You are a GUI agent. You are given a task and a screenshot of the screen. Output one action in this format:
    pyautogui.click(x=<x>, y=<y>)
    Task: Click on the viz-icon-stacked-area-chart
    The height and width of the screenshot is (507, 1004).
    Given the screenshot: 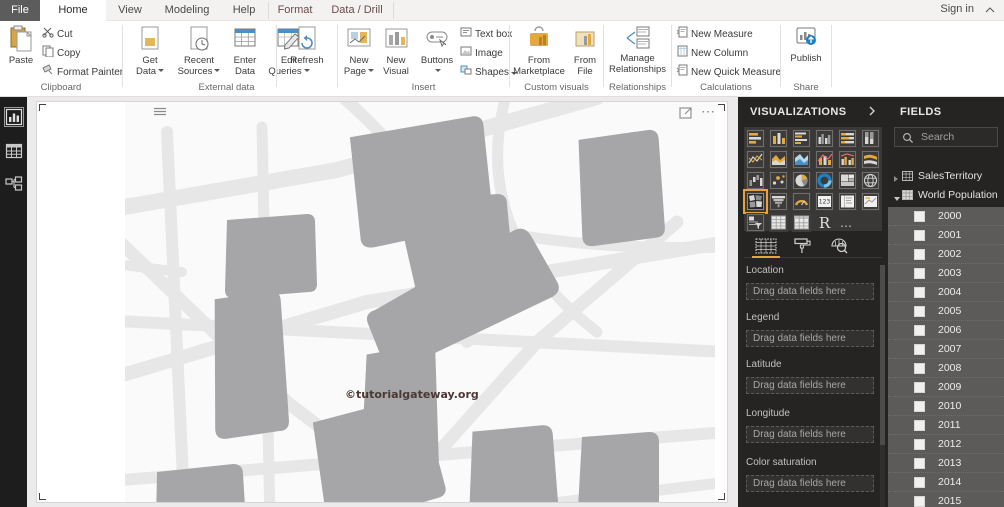 What is the action you would take?
    pyautogui.click(x=801, y=159)
    